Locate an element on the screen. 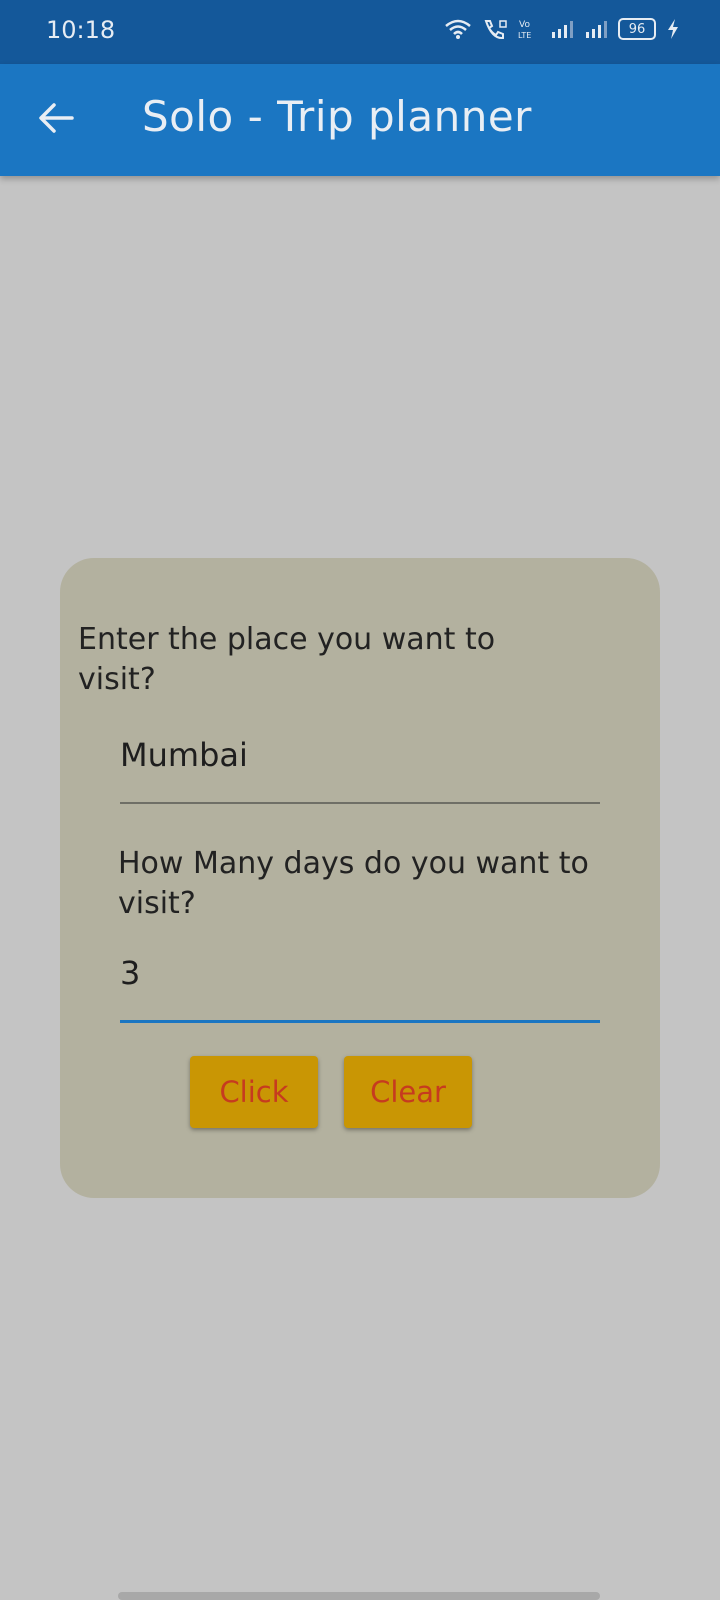 This screenshot has height=1600, width=720. battery-icon: 96 is located at coordinates (637, 29).